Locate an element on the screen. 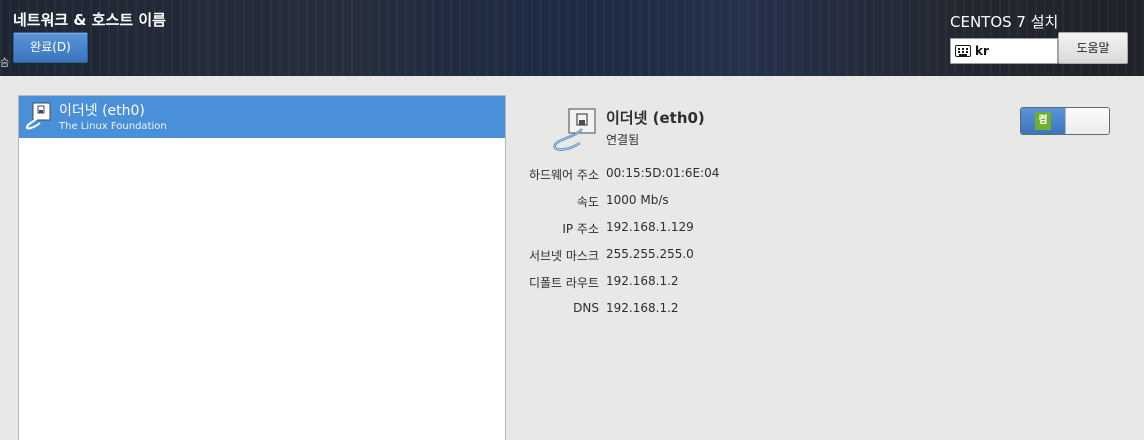 This screenshot has width=1144, height=440. connection-status: 연결됨 is located at coordinates (623, 140).